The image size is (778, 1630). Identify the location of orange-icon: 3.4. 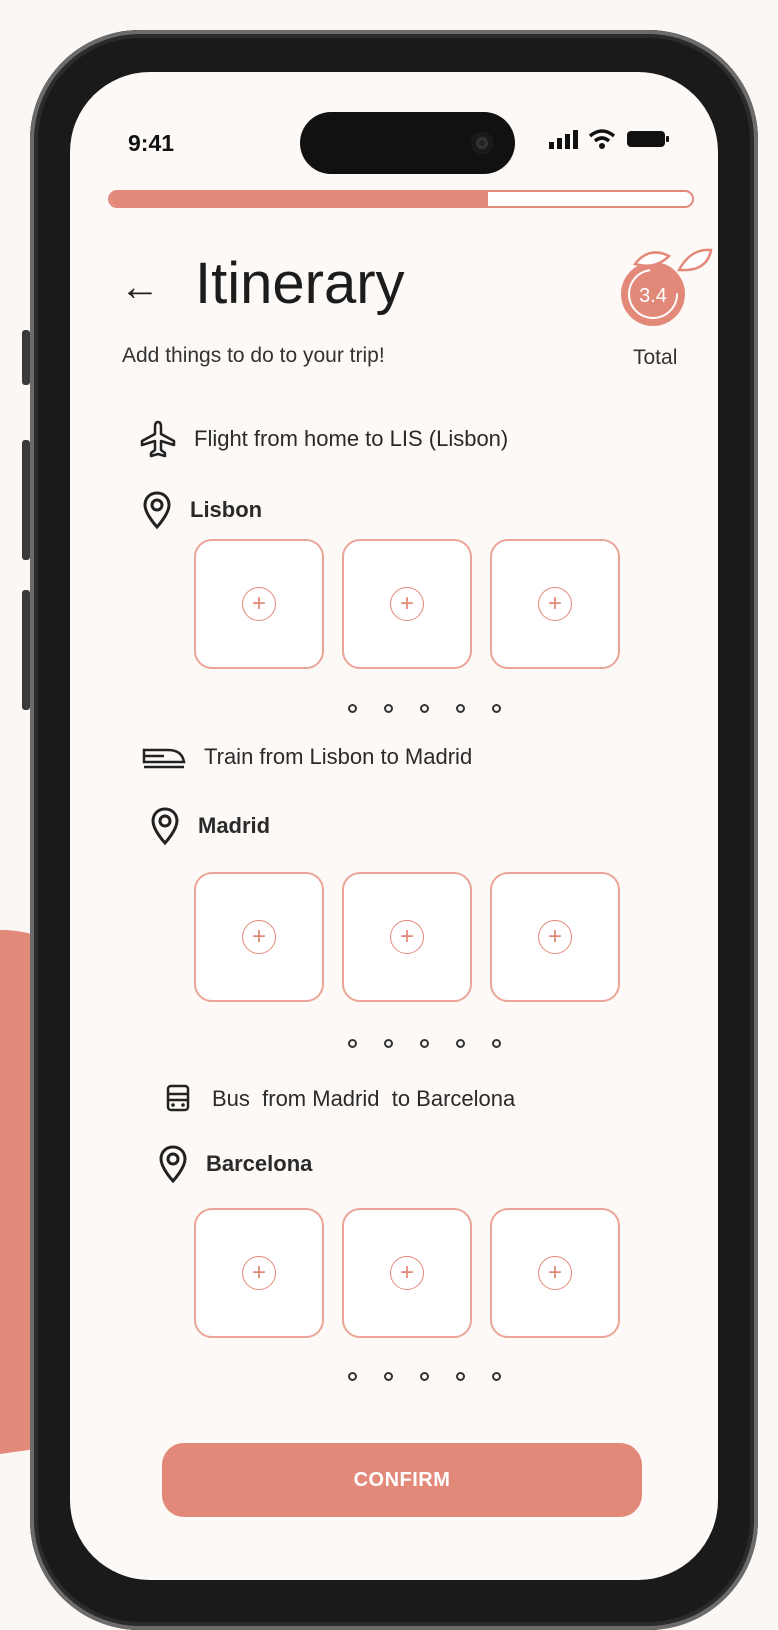
(667, 287).